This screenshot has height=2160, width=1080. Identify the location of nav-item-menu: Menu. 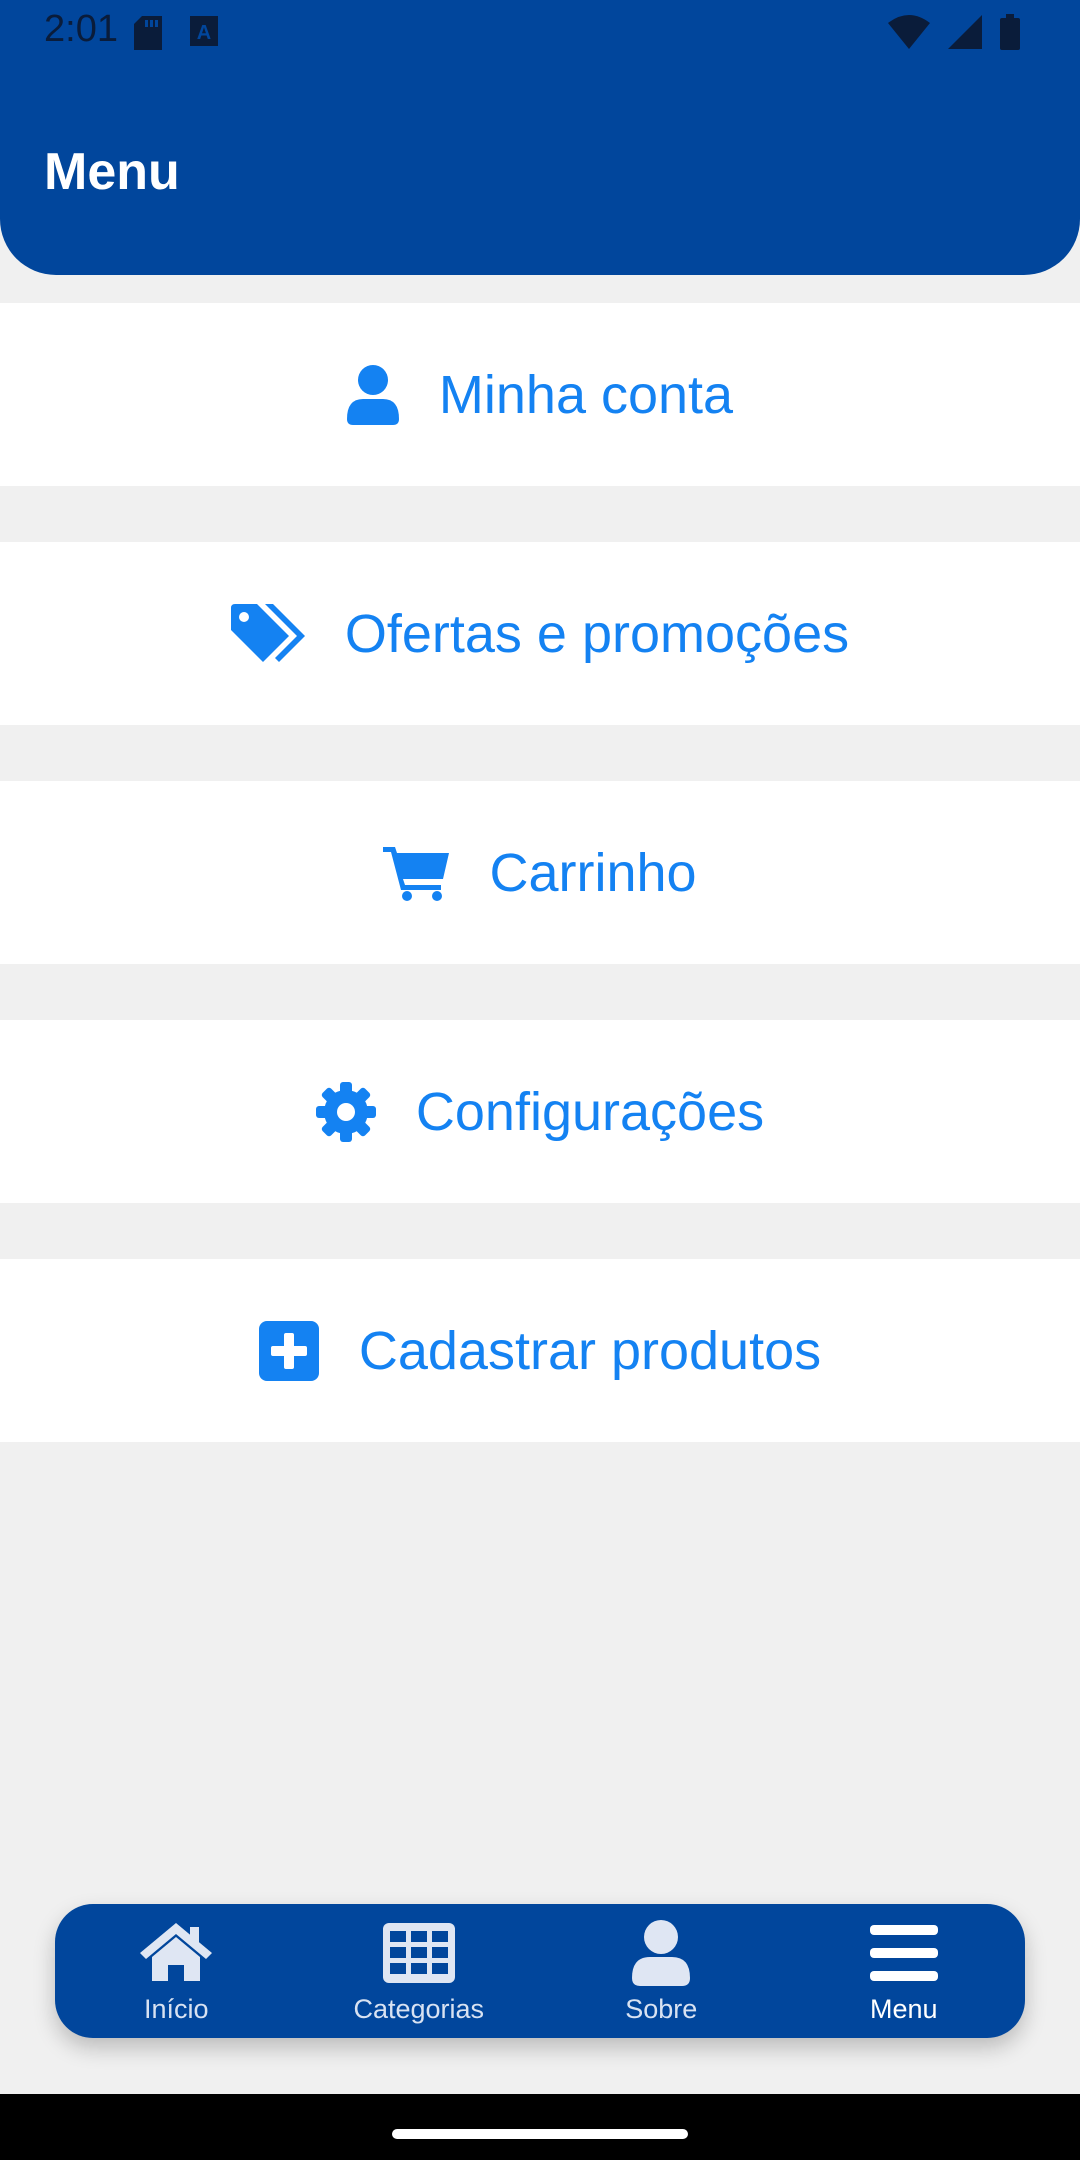
(904, 1971).